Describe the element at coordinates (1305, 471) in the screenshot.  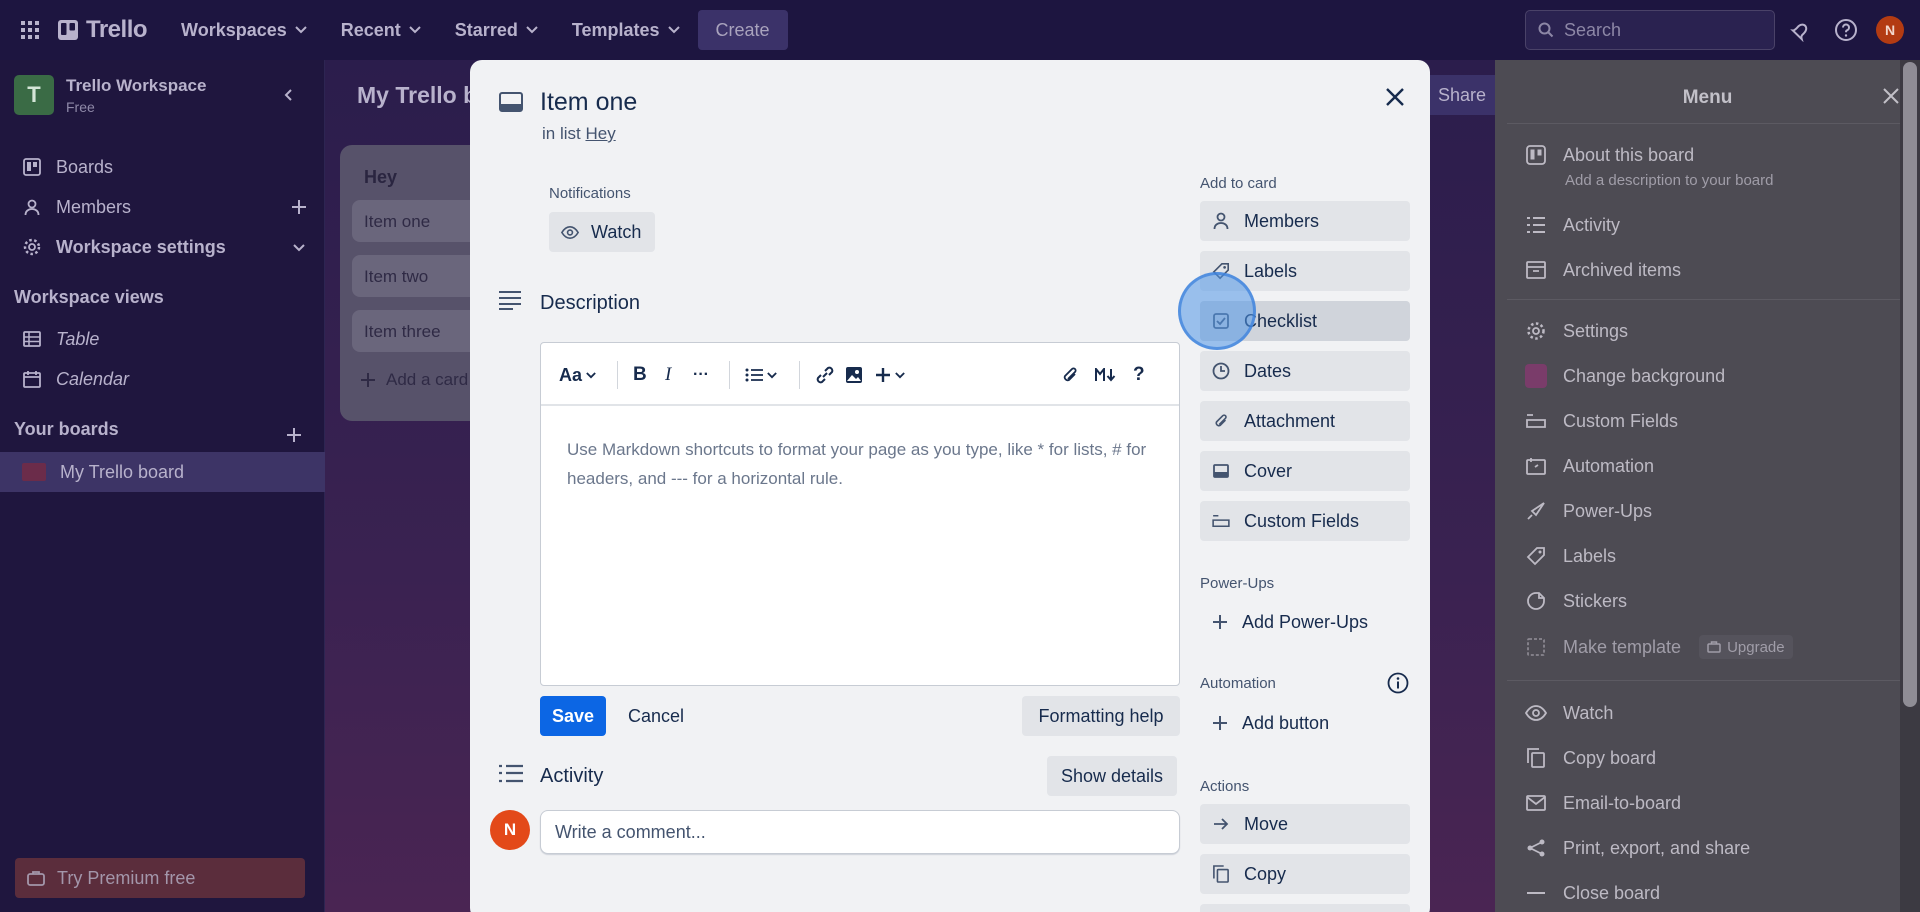
I see `cover-button: Cover` at that location.